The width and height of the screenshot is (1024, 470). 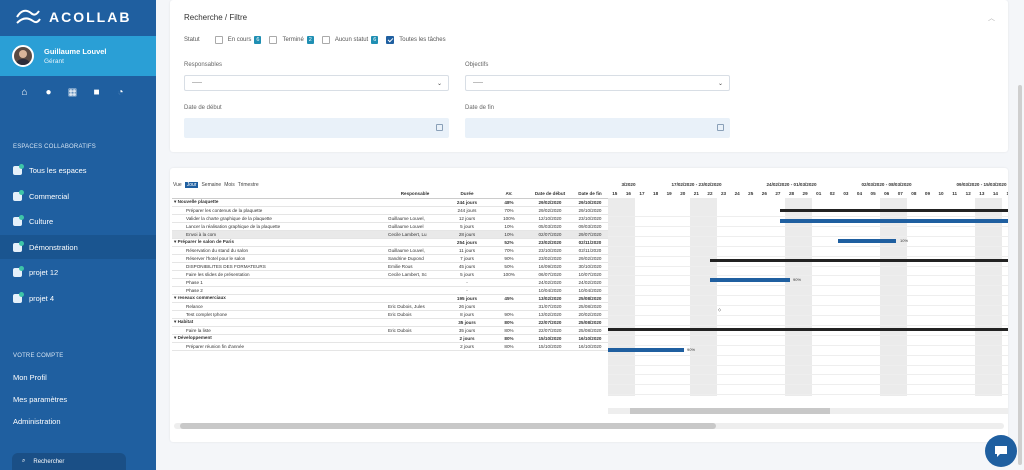 I want to click on cell-av: 50%, so click(x=509, y=266).